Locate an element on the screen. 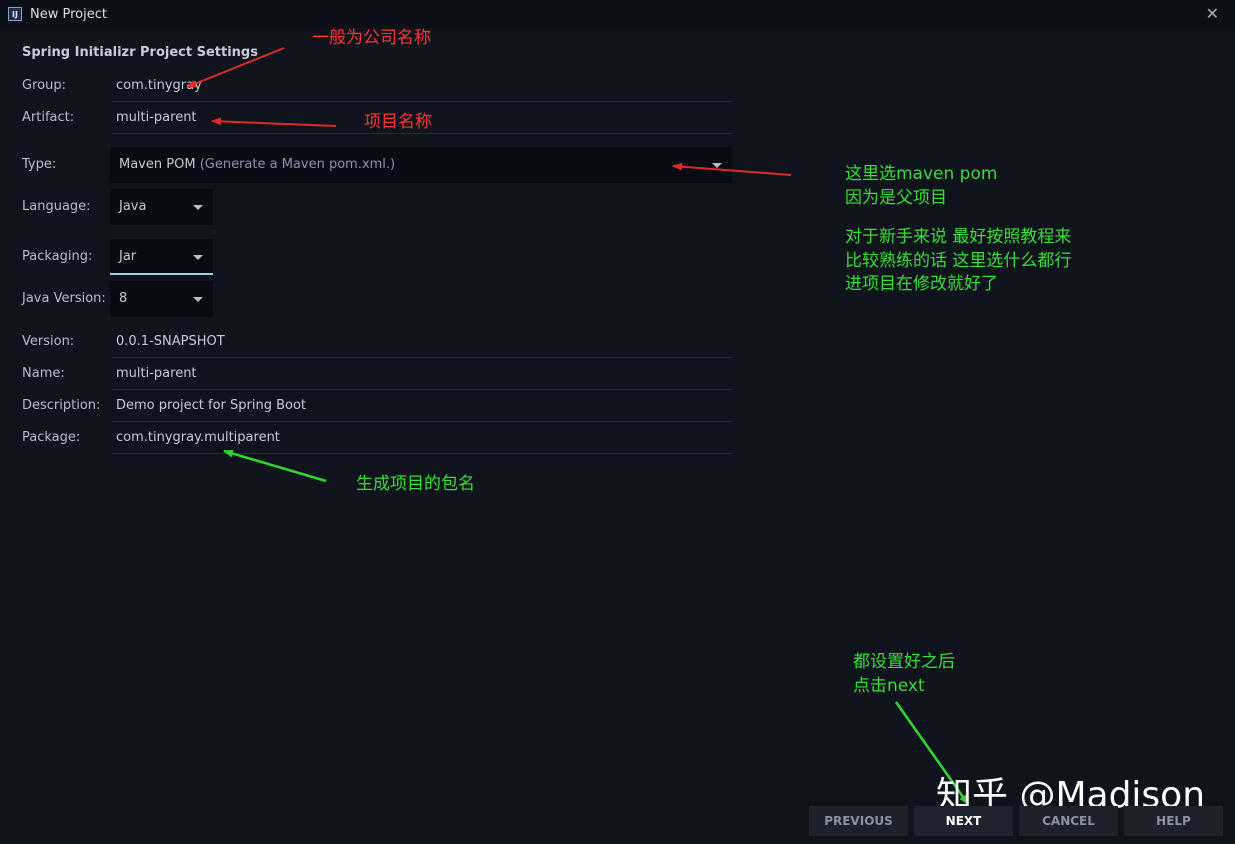 Image resolution: width=1235 pixels, height=844 pixels. packaging-value: Jar is located at coordinates (128, 256).